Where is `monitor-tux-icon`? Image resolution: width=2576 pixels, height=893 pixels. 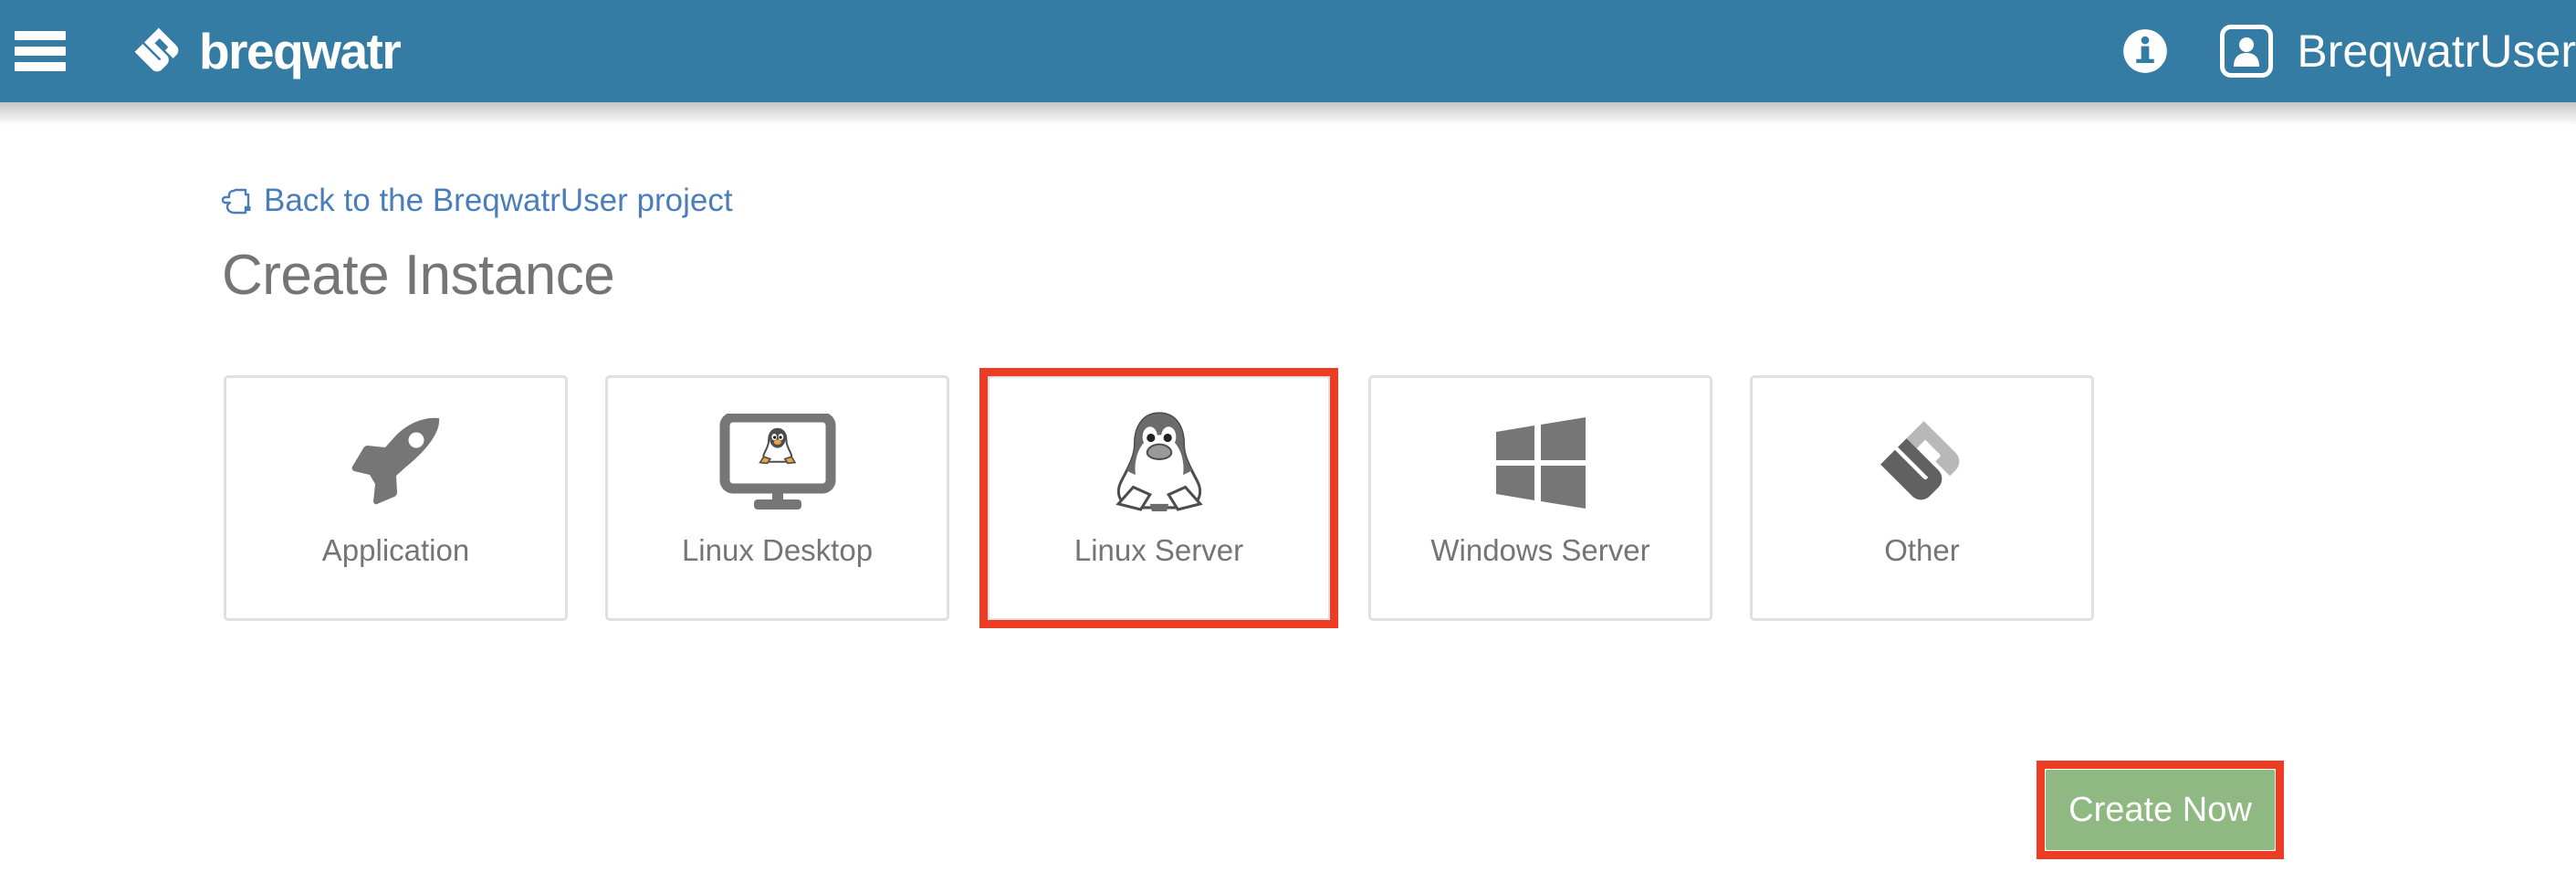 monitor-tux-icon is located at coordinates (777, 463).